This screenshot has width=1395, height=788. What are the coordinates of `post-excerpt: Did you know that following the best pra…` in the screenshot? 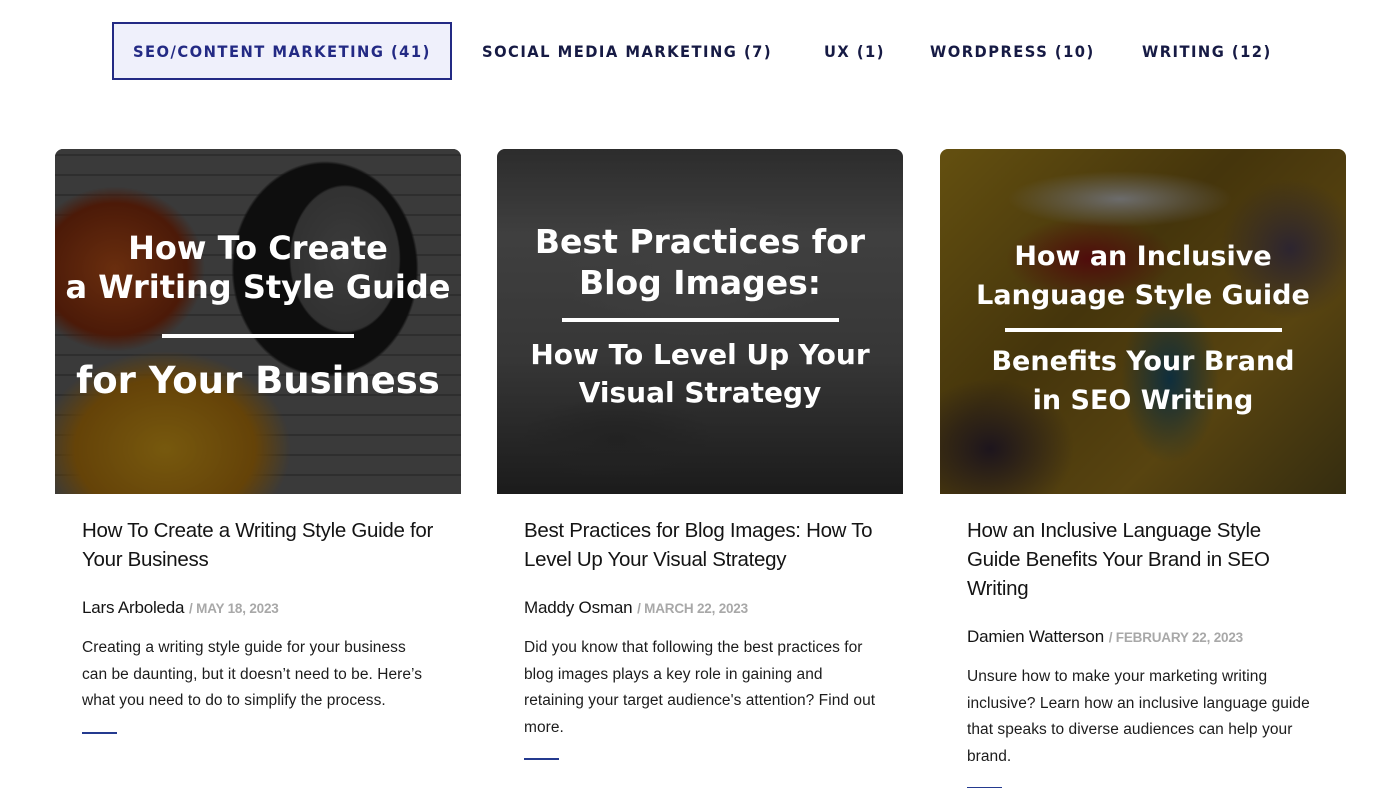 It's located at (700, 687).